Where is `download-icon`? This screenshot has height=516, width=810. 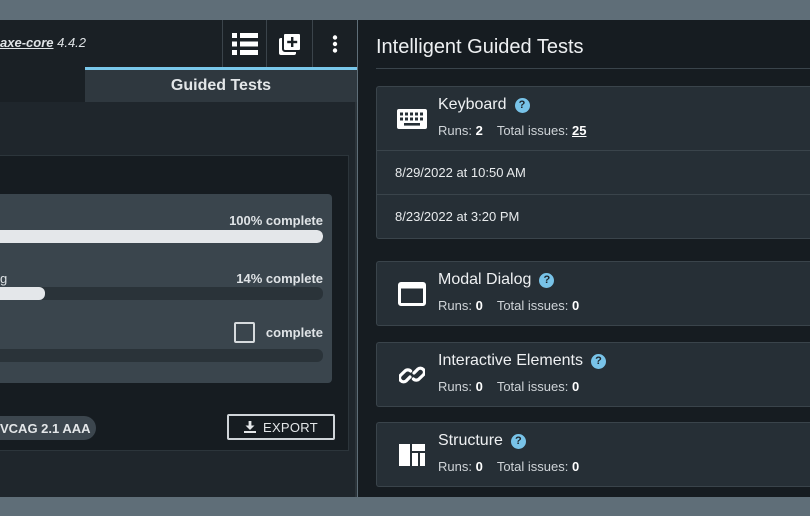 download-icon is located at coordinates (249, 427).